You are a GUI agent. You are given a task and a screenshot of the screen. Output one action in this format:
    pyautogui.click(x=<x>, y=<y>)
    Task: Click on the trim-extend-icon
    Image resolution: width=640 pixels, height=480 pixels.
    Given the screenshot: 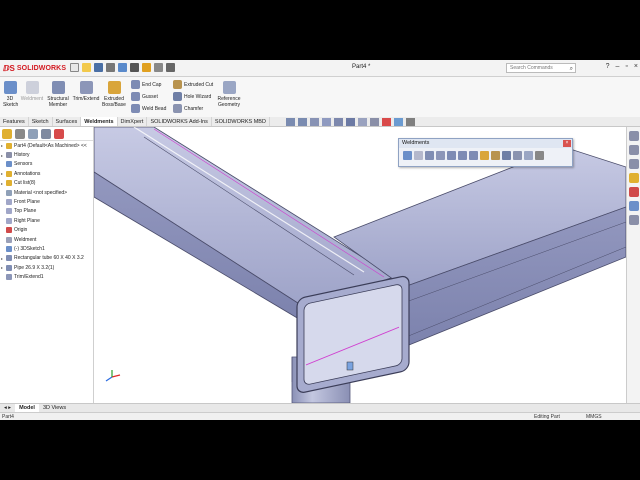 What is the action you would take?
    pyautogui.click(x=440, y=155)
    